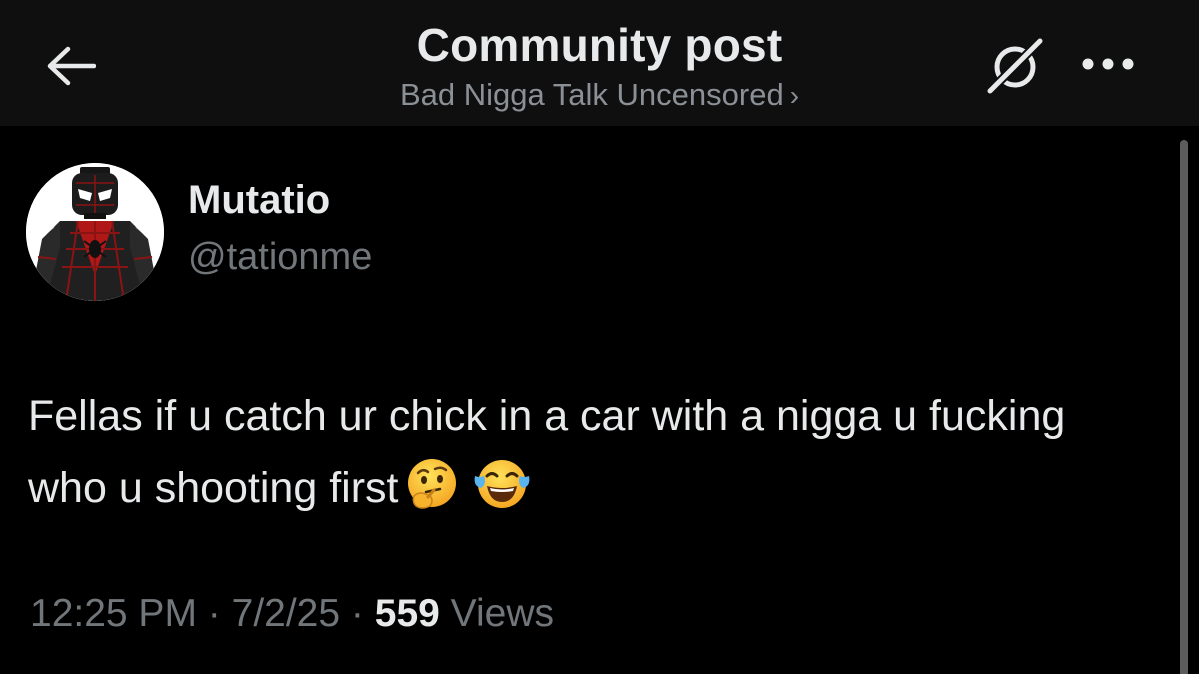  What do you see at coordinates (407, 613) in the screenshot?
I see `views-count: 559` at bounding box center [407, 613].